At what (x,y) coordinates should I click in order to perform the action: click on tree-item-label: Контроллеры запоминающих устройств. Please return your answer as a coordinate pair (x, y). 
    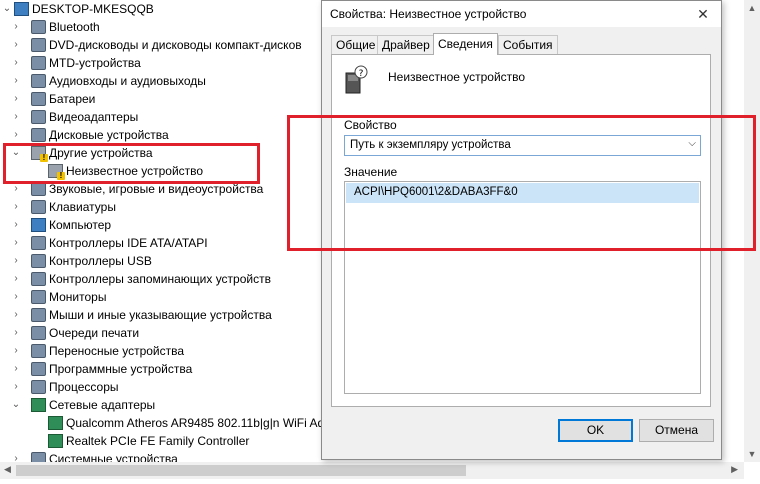
    Looking at the image, I should click on (160, 279).